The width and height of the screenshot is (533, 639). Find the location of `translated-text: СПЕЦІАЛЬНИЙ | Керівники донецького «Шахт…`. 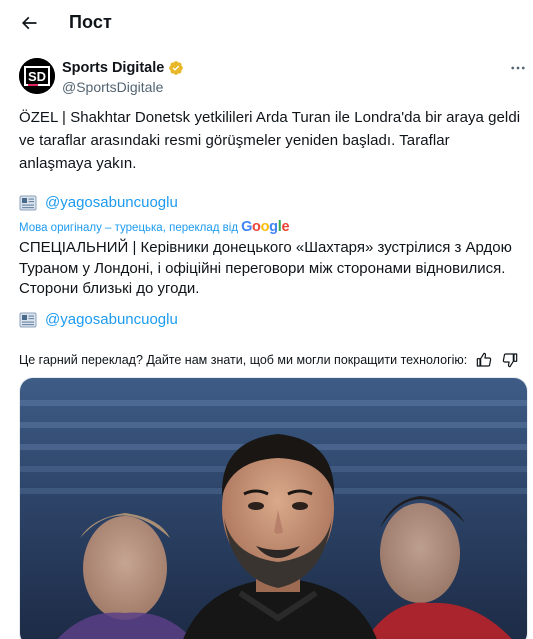

translated-text: СПЕЦІАЛЬНИЙ | Керівники донецького «Шахт… is located at coordinates (265, 268).